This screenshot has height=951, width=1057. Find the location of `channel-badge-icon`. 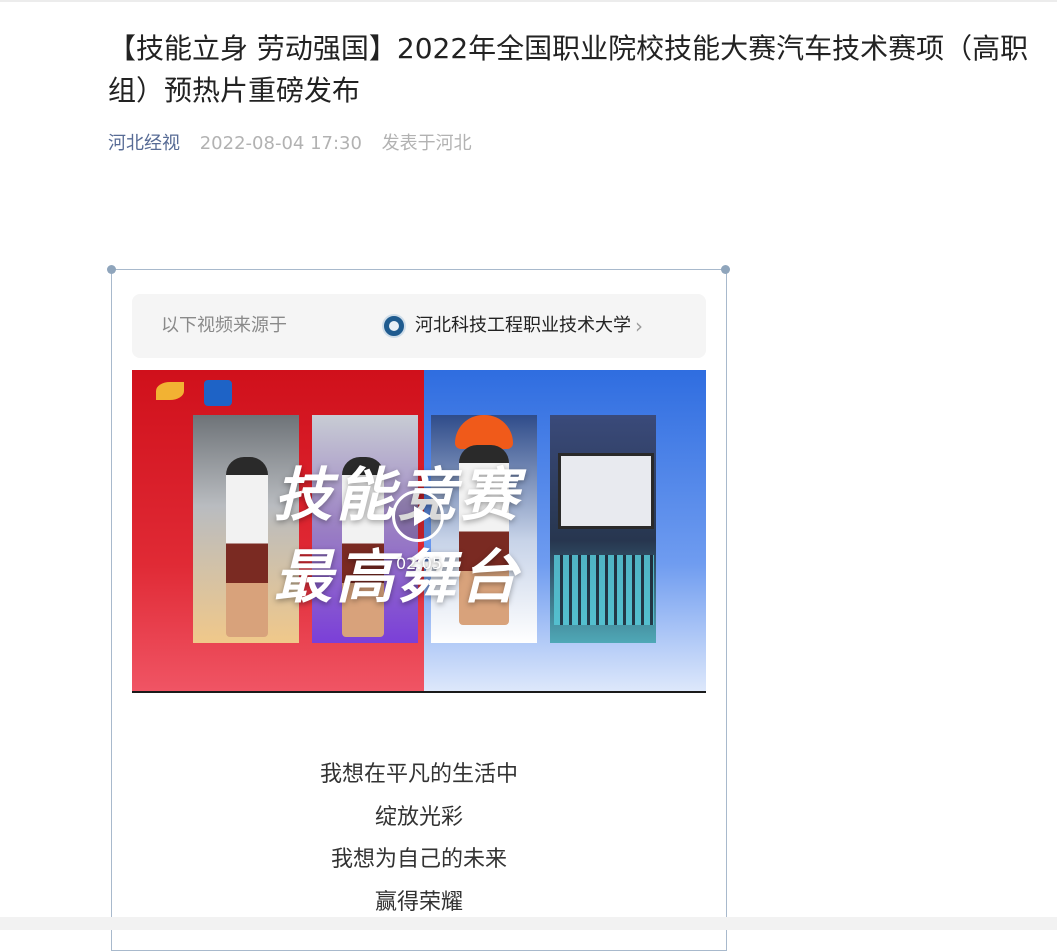

channel-badge-icon is located at coordinates (218, 393).